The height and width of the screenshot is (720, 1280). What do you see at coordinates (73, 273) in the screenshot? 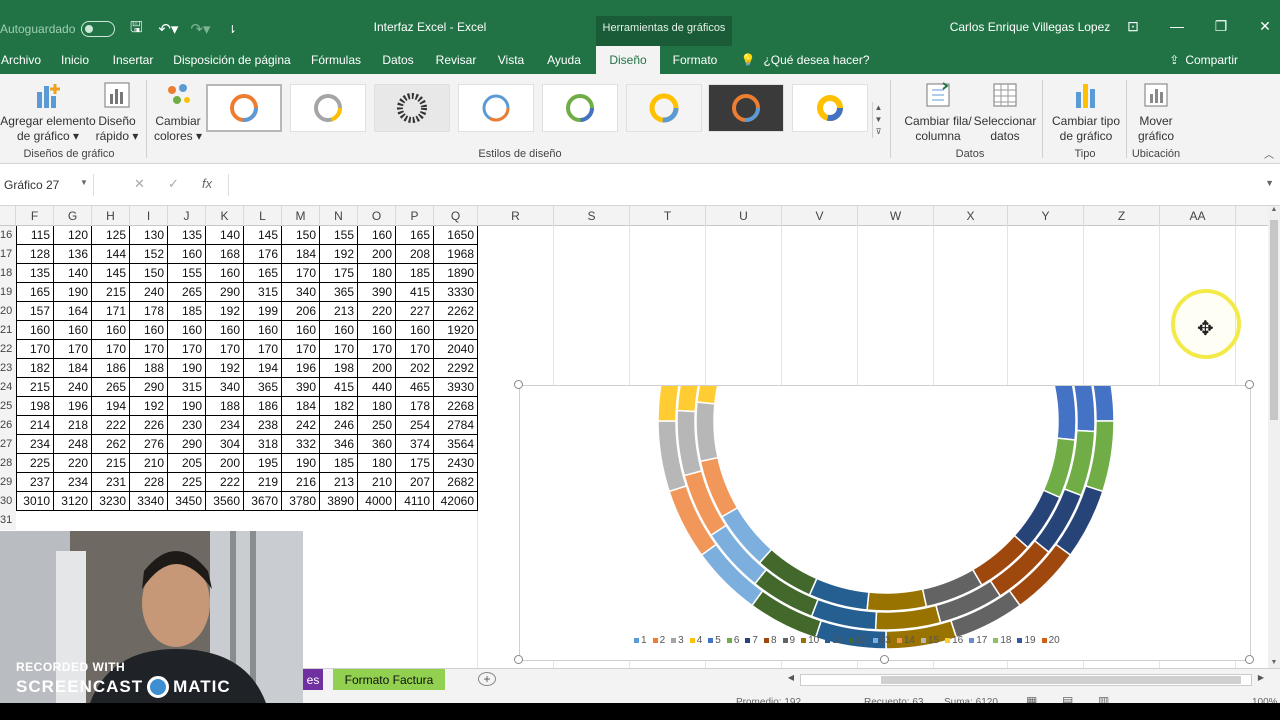
I see `cell: 140` at bounding box center [73, 273].